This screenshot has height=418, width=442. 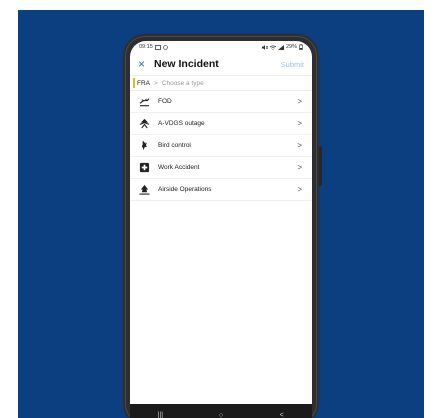 What do you see at coordinates (221, 190) in the screenshot?
I see `incident-type-airside-operations: Airside Operations >` at bounding box center [221, 190].